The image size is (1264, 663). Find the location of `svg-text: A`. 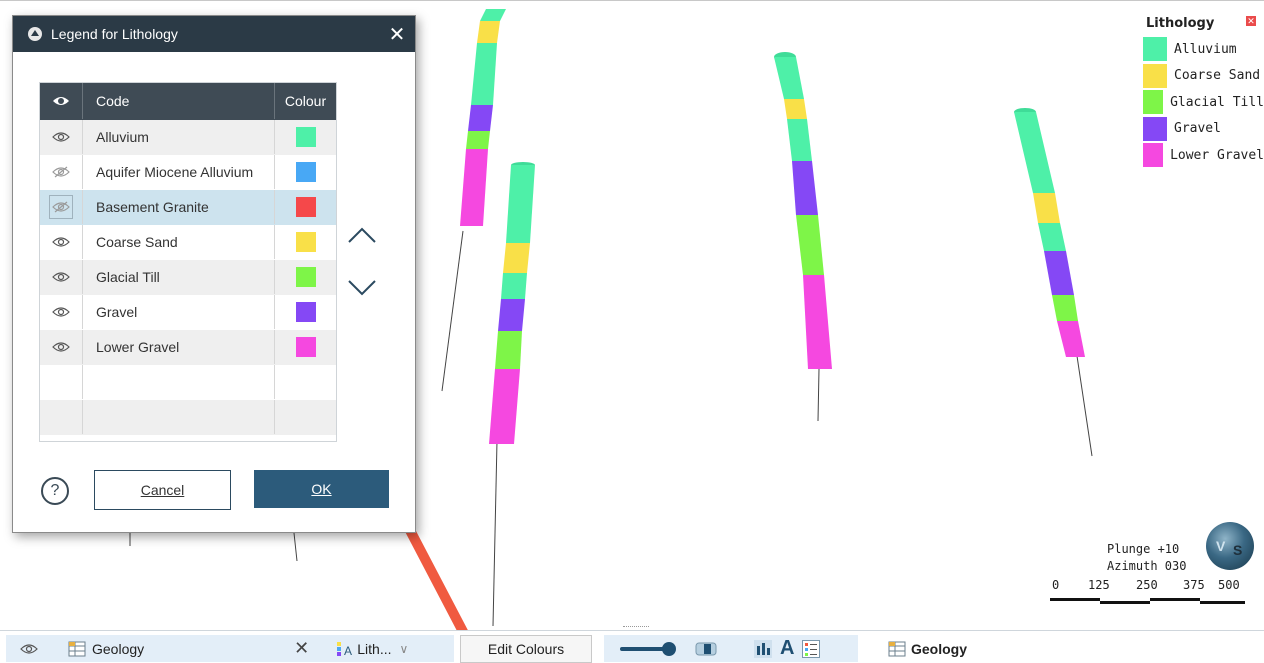

svg-text: A is located at coordinates (348, 650).